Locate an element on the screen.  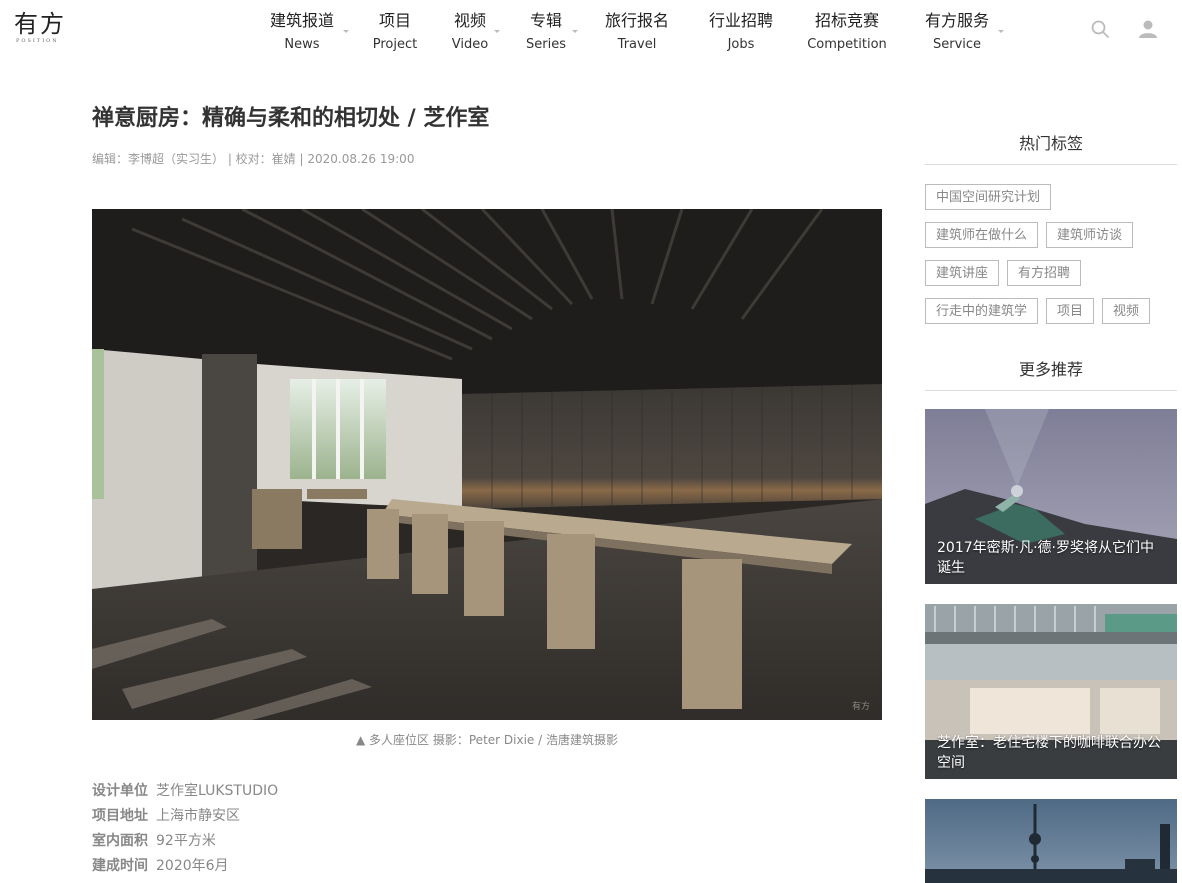
nav-label-en: Video is located at coordinates (470, 44).